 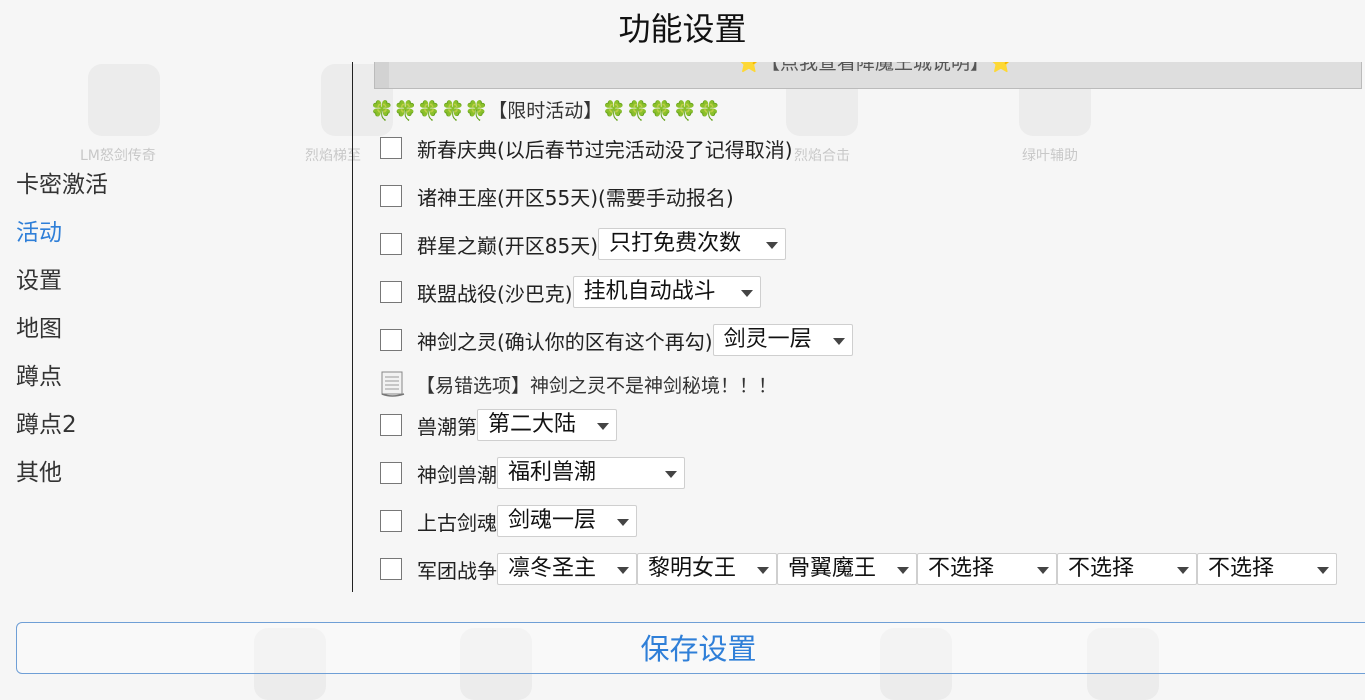 What do you see at coordinates (822, 156) in the screenshot?
I see `background-app-label: 烈焰合击` at bounding box center [822, 156].